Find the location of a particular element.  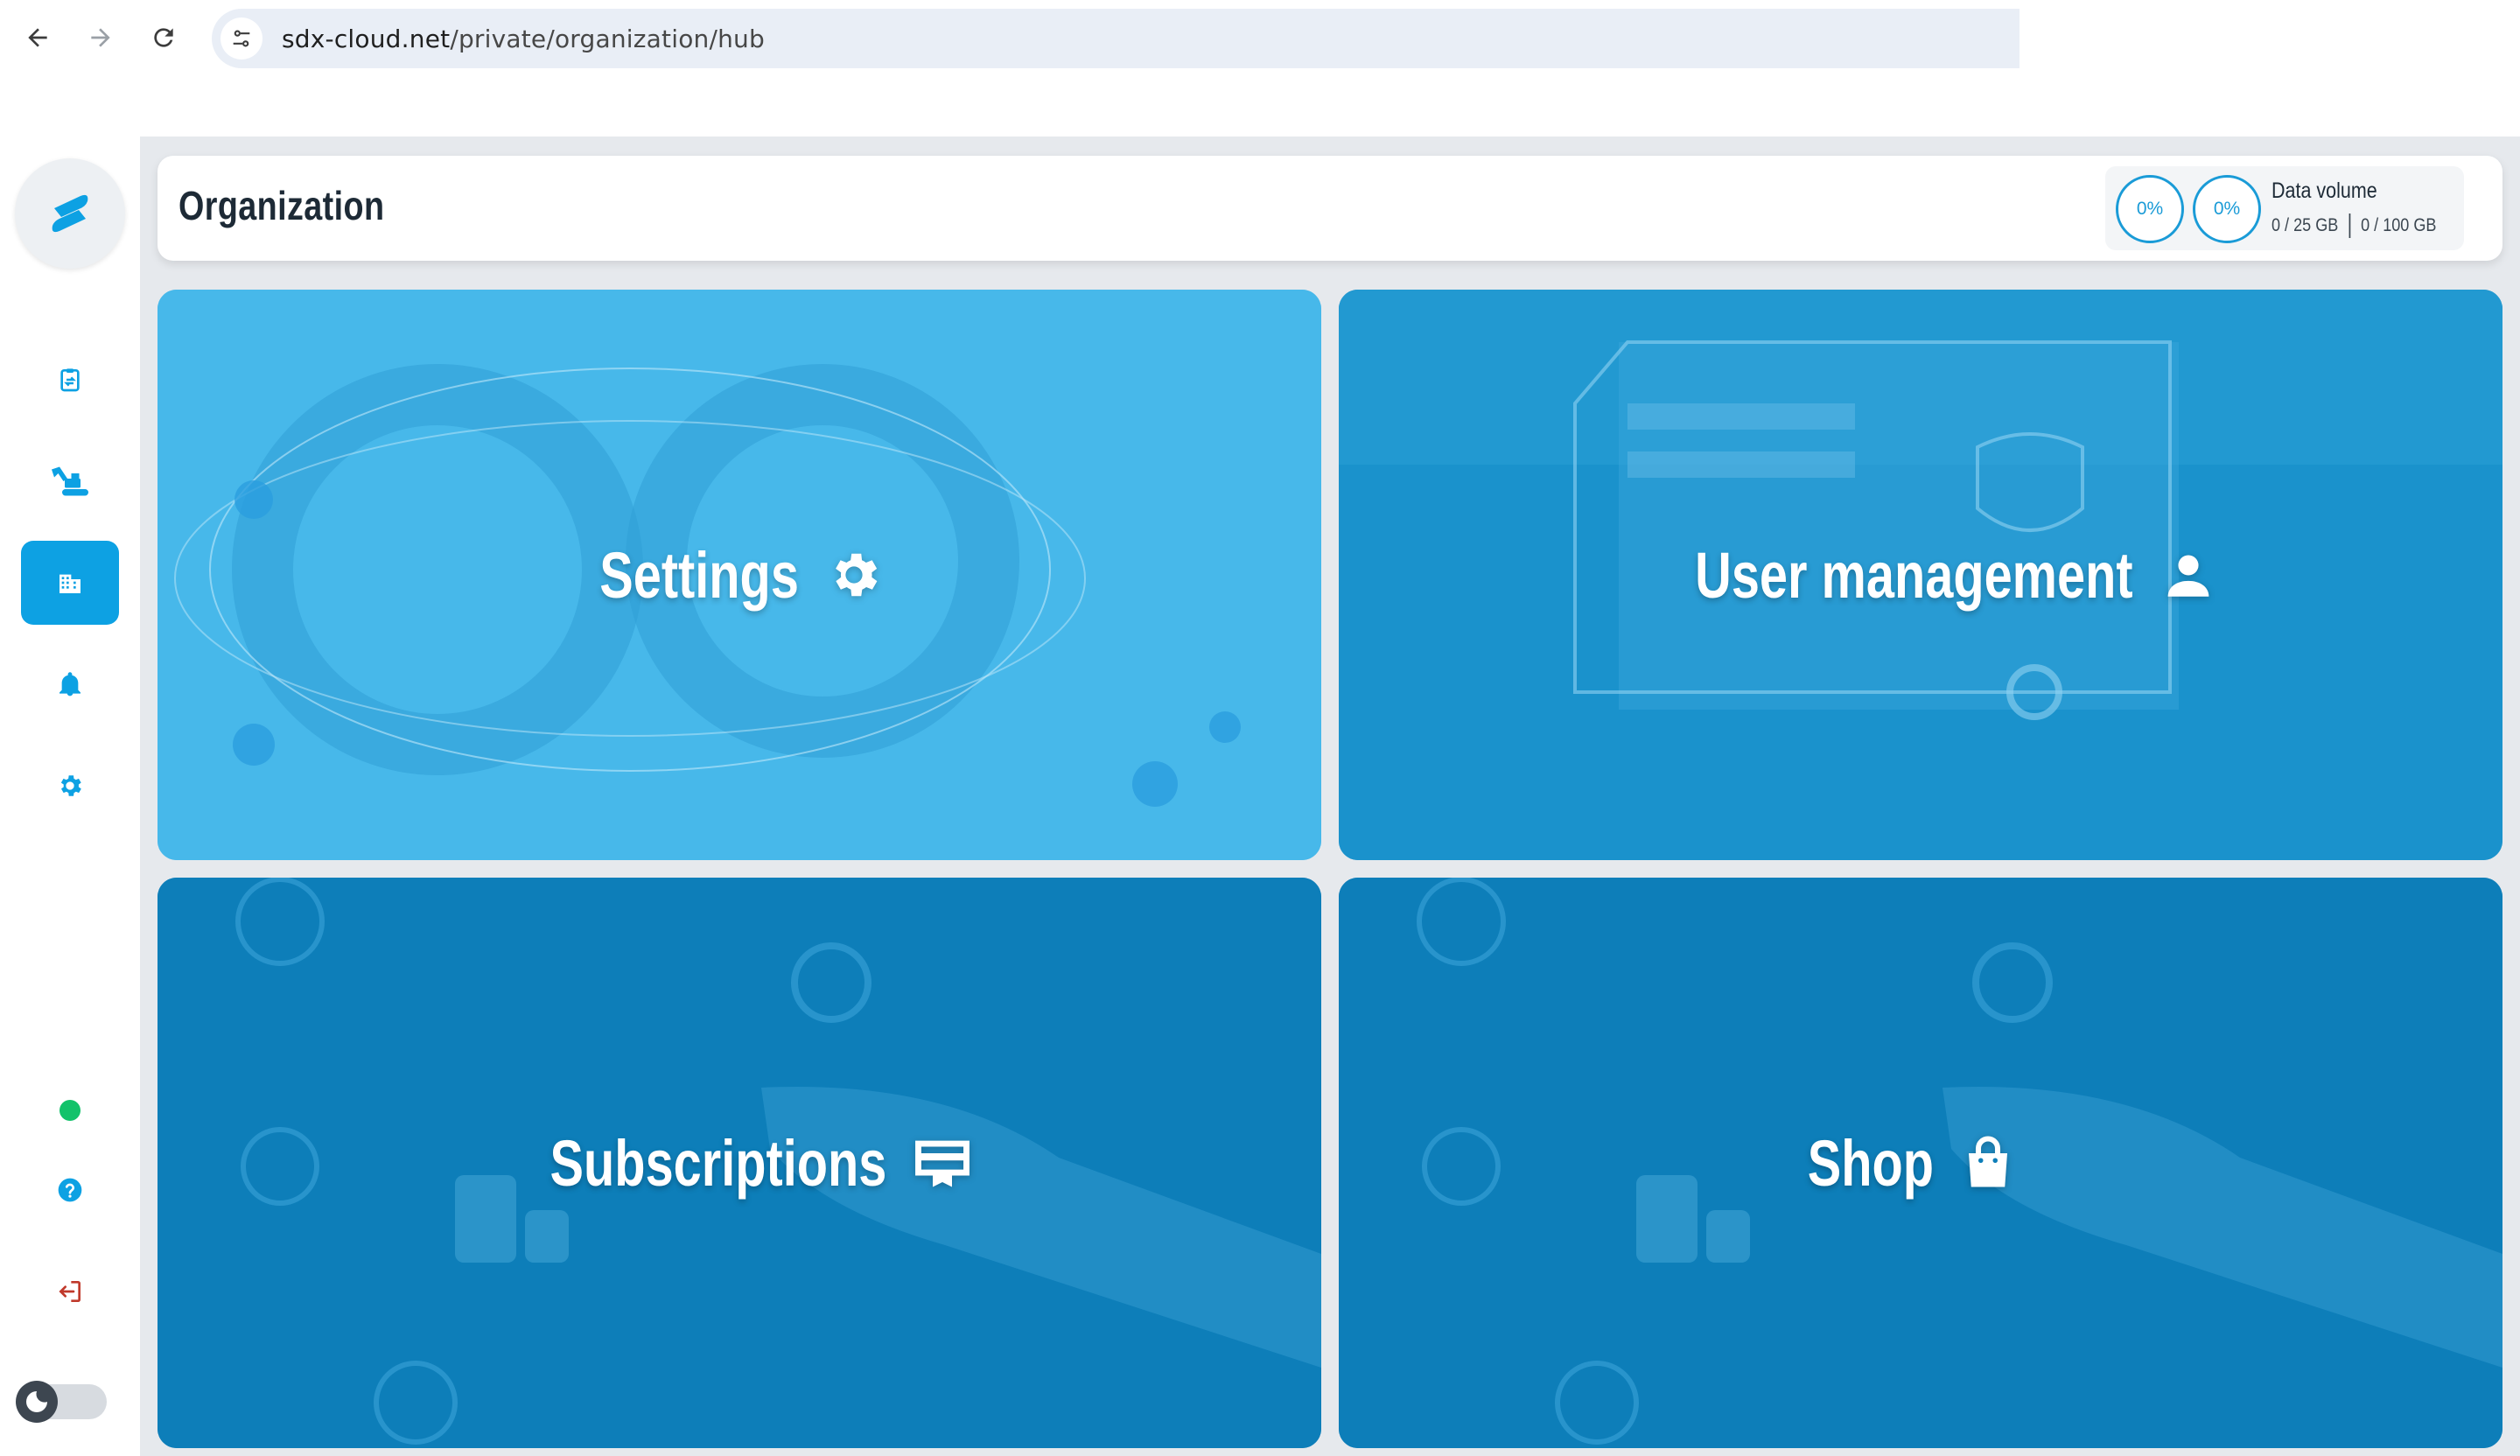

building-icon is located at coordinates (70, 583).